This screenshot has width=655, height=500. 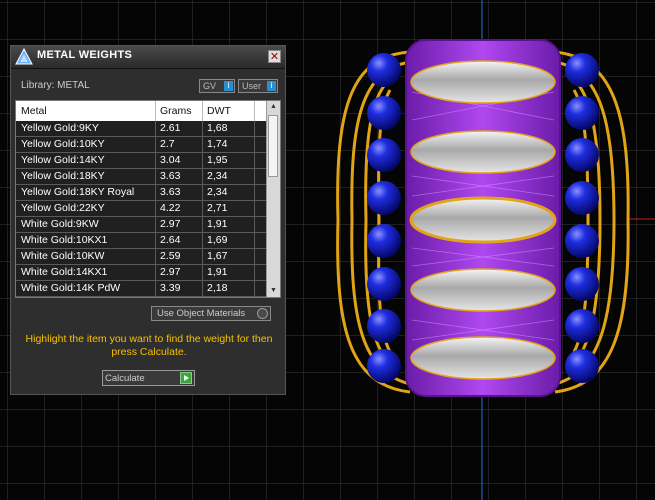 I want to click on metal-cell: Yellow Gold:14KY, so click(x=63, y=160).